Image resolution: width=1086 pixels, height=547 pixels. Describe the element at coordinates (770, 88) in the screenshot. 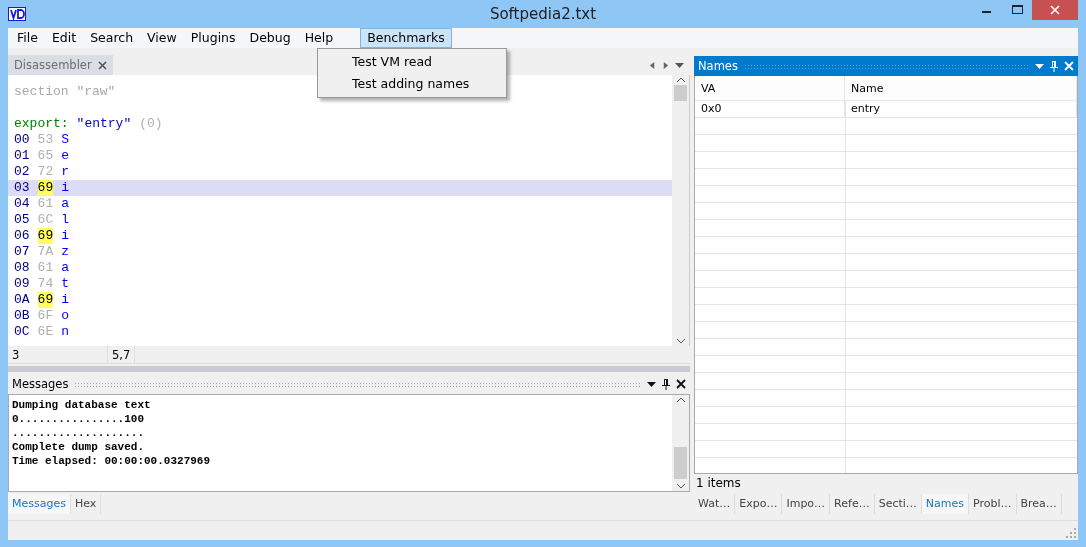

I see `column-header: VA` at that location.